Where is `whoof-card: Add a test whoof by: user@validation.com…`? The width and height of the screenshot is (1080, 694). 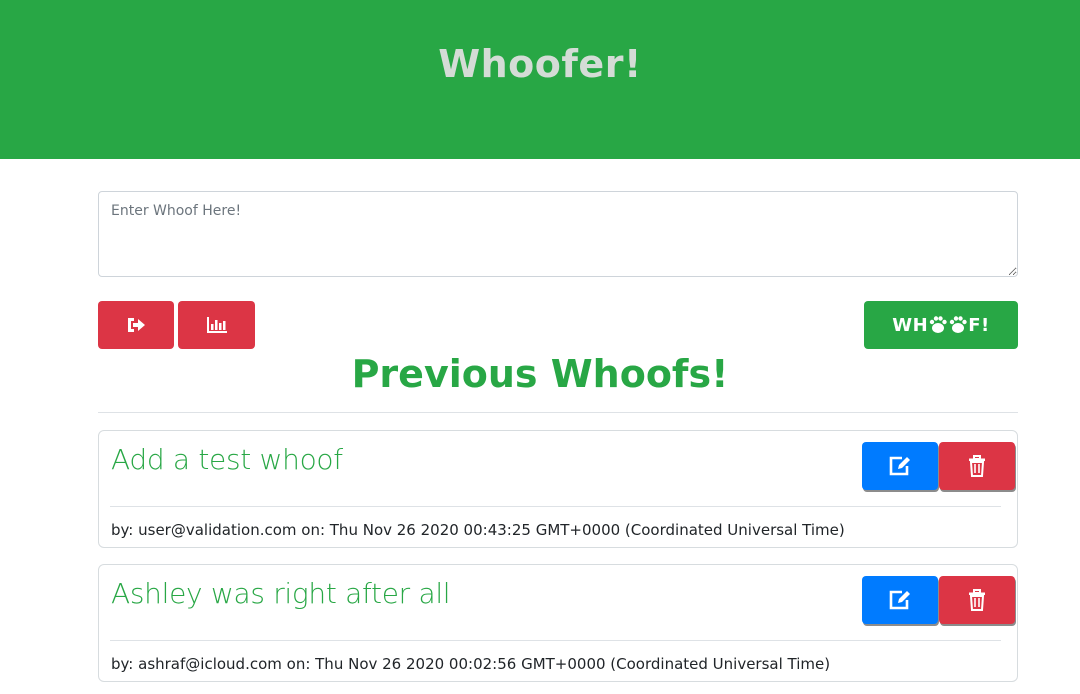
whoof-card: Add a test whoof by: user@validation.com… is located at coordinates (558, 489).